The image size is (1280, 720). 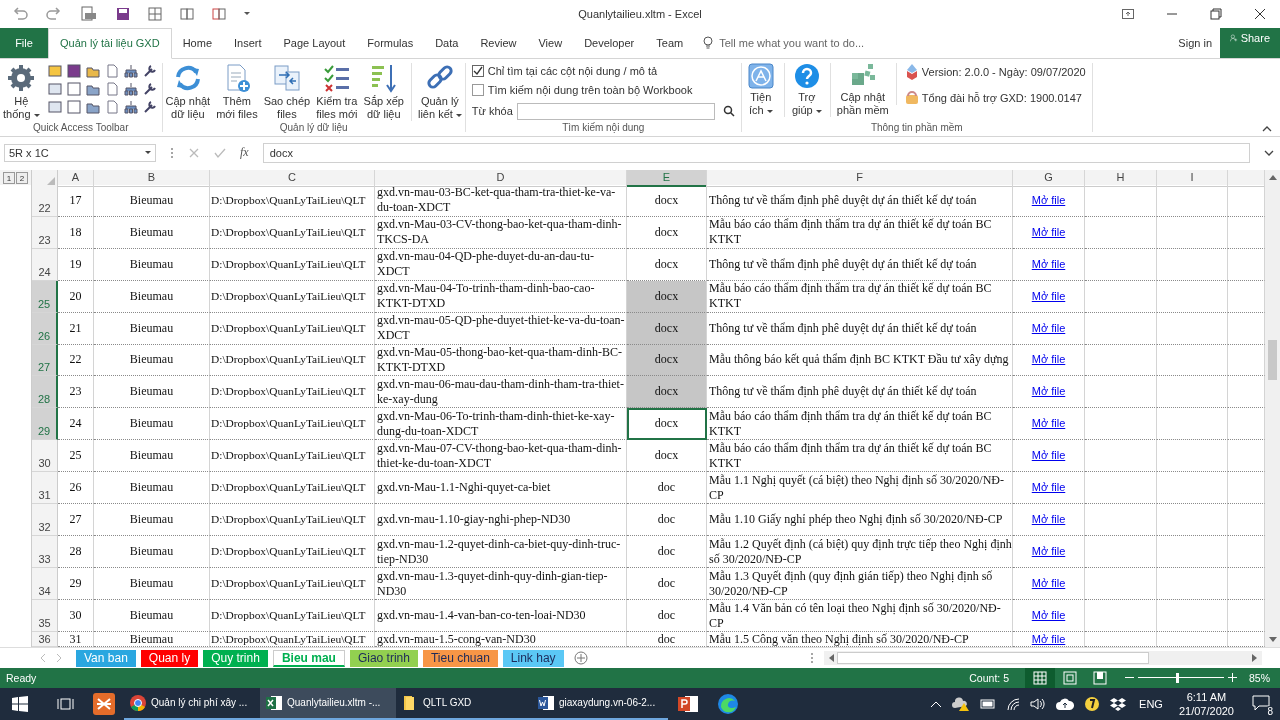 What do you see at coordinates (1216, 13) in the screenshot?
I see `restore-icon` at bounding box center [1216, 13].